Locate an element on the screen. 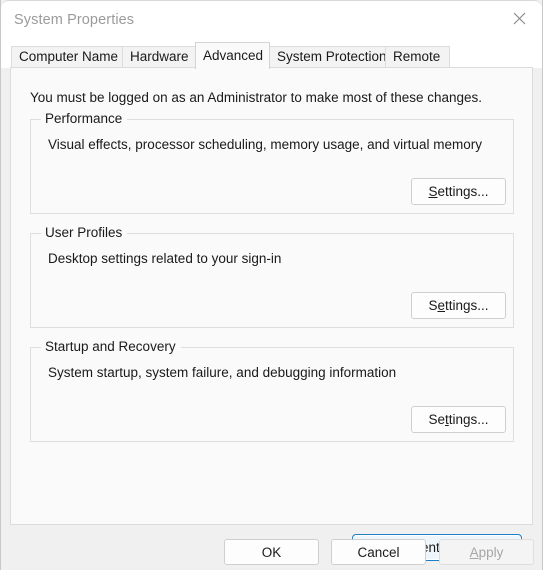 Image resolution: width=543 pixels, height=570 pixels. tab-computer-name: Computer Name is located at coordinates (67, 57).